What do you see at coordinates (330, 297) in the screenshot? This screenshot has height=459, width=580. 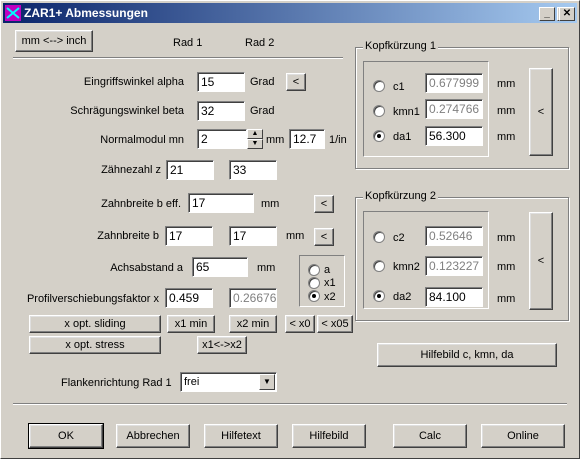 I see `radio-x2-label: x2` at bounding box center [330, 297].